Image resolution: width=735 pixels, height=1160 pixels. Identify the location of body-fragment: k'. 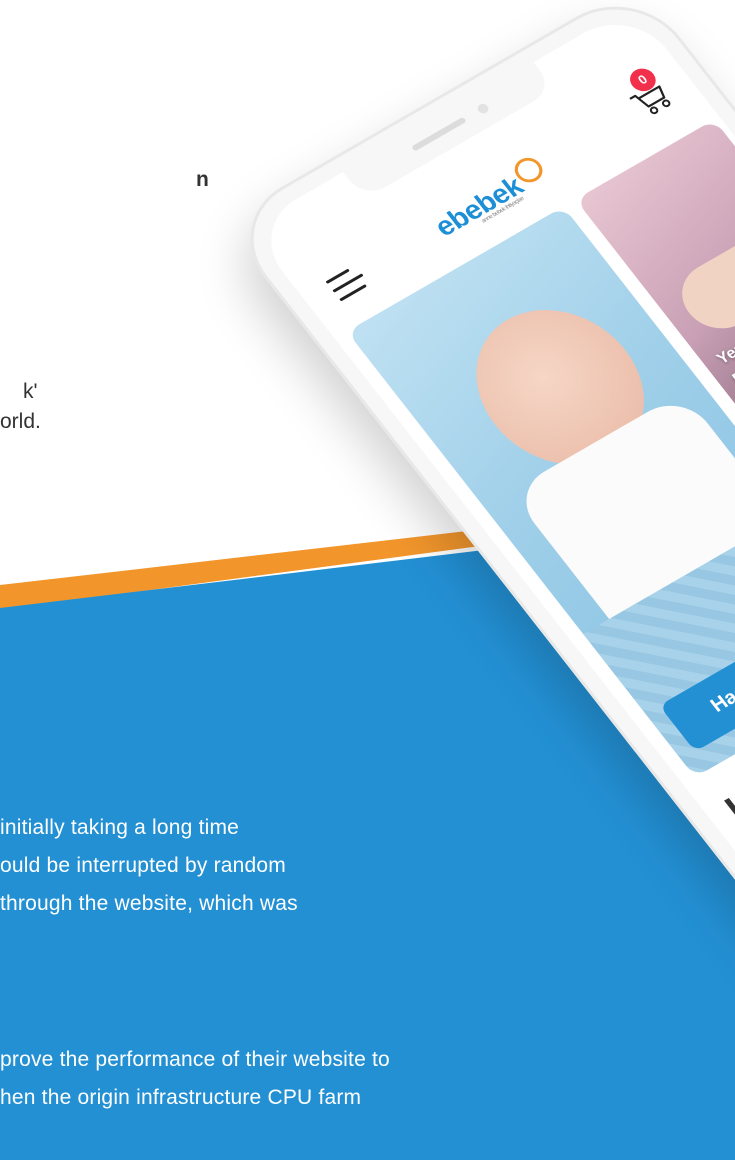
(30, 391).